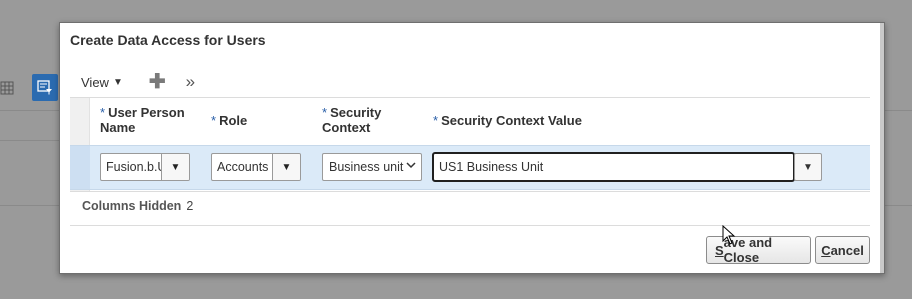 The width and height of the screenshot is (912, 299). Describe the element at coordinates (190, 82) in the screenshot. I see `double-chevron-right-icon: »` at that location.